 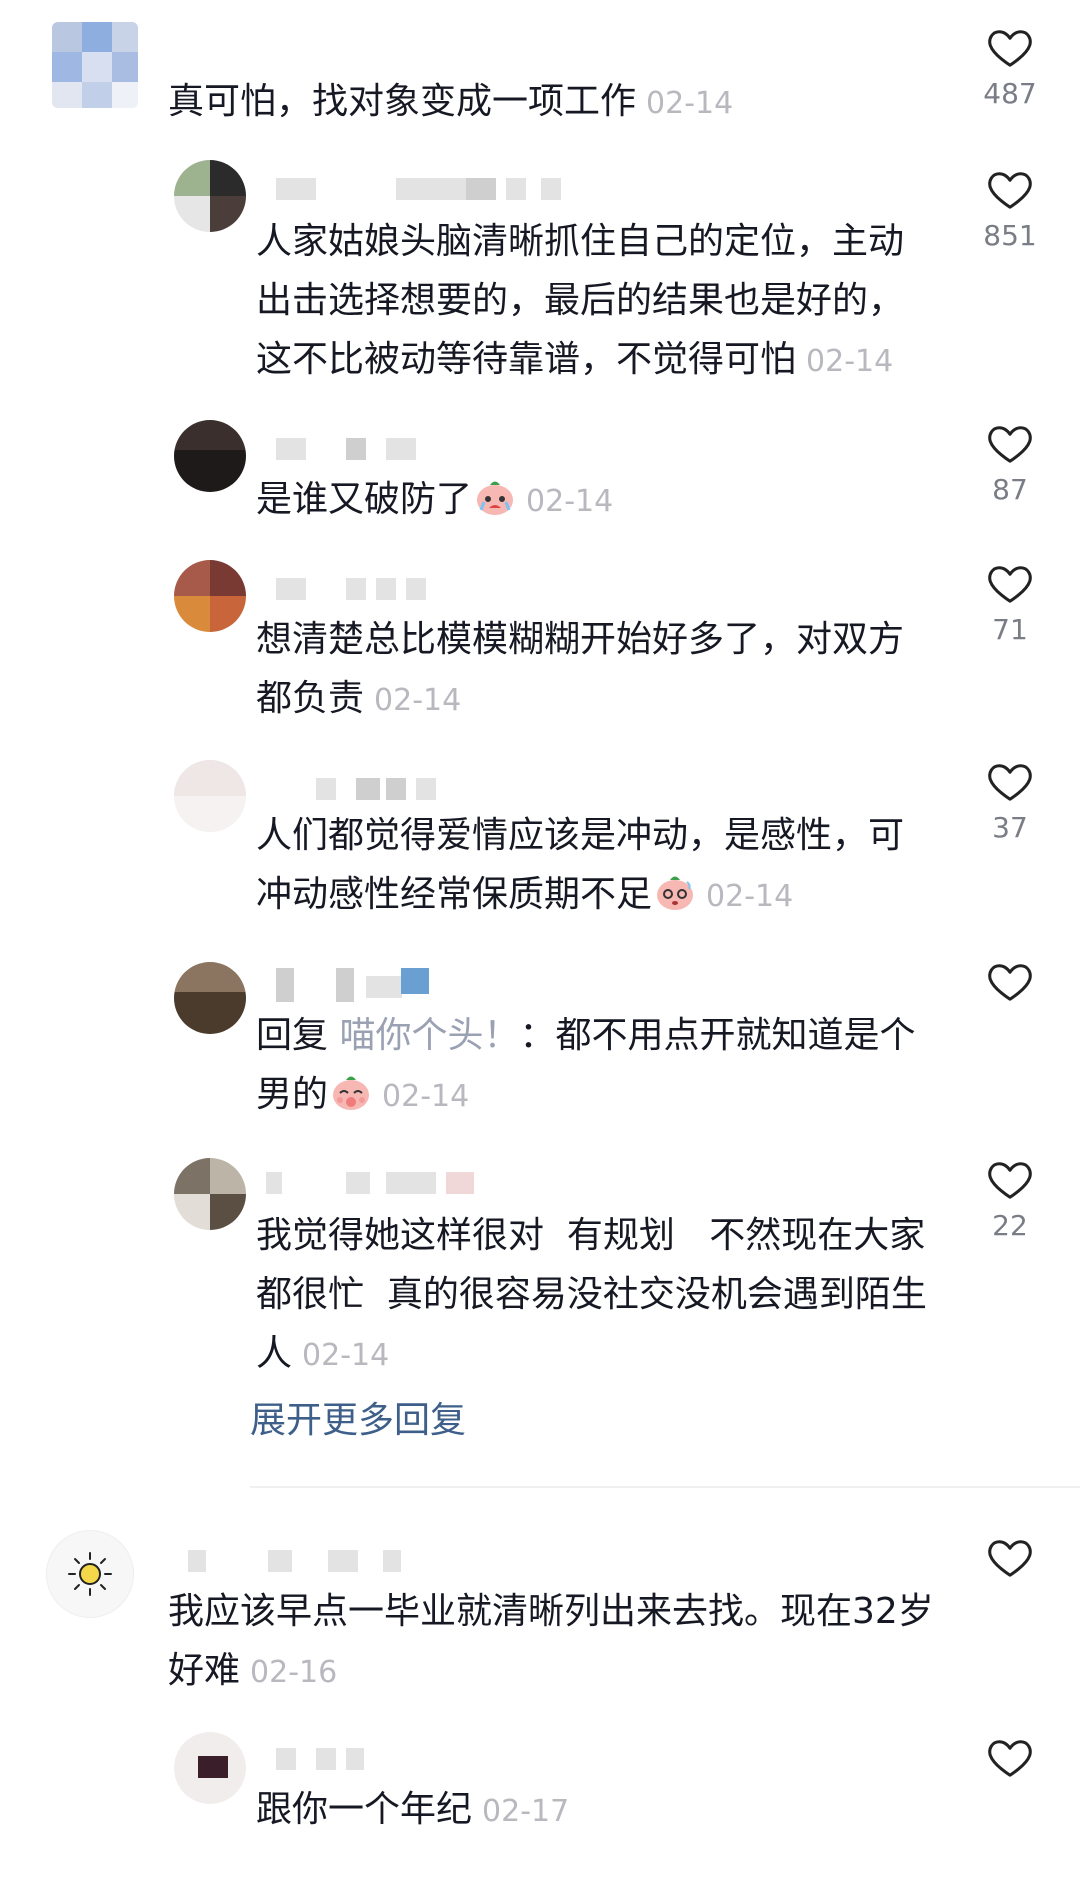 I want to click on reply-prefix: 回复, so click(x=298, y=1035).